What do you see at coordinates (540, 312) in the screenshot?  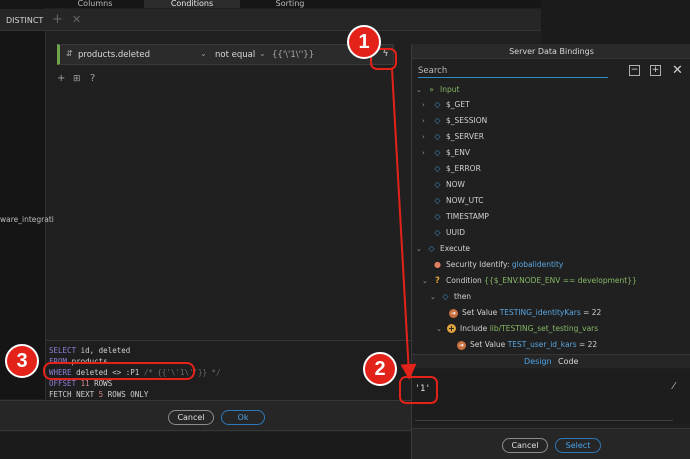 I see `tree-item-value: TESTING_identityKars` at bounding box center [540, 312].